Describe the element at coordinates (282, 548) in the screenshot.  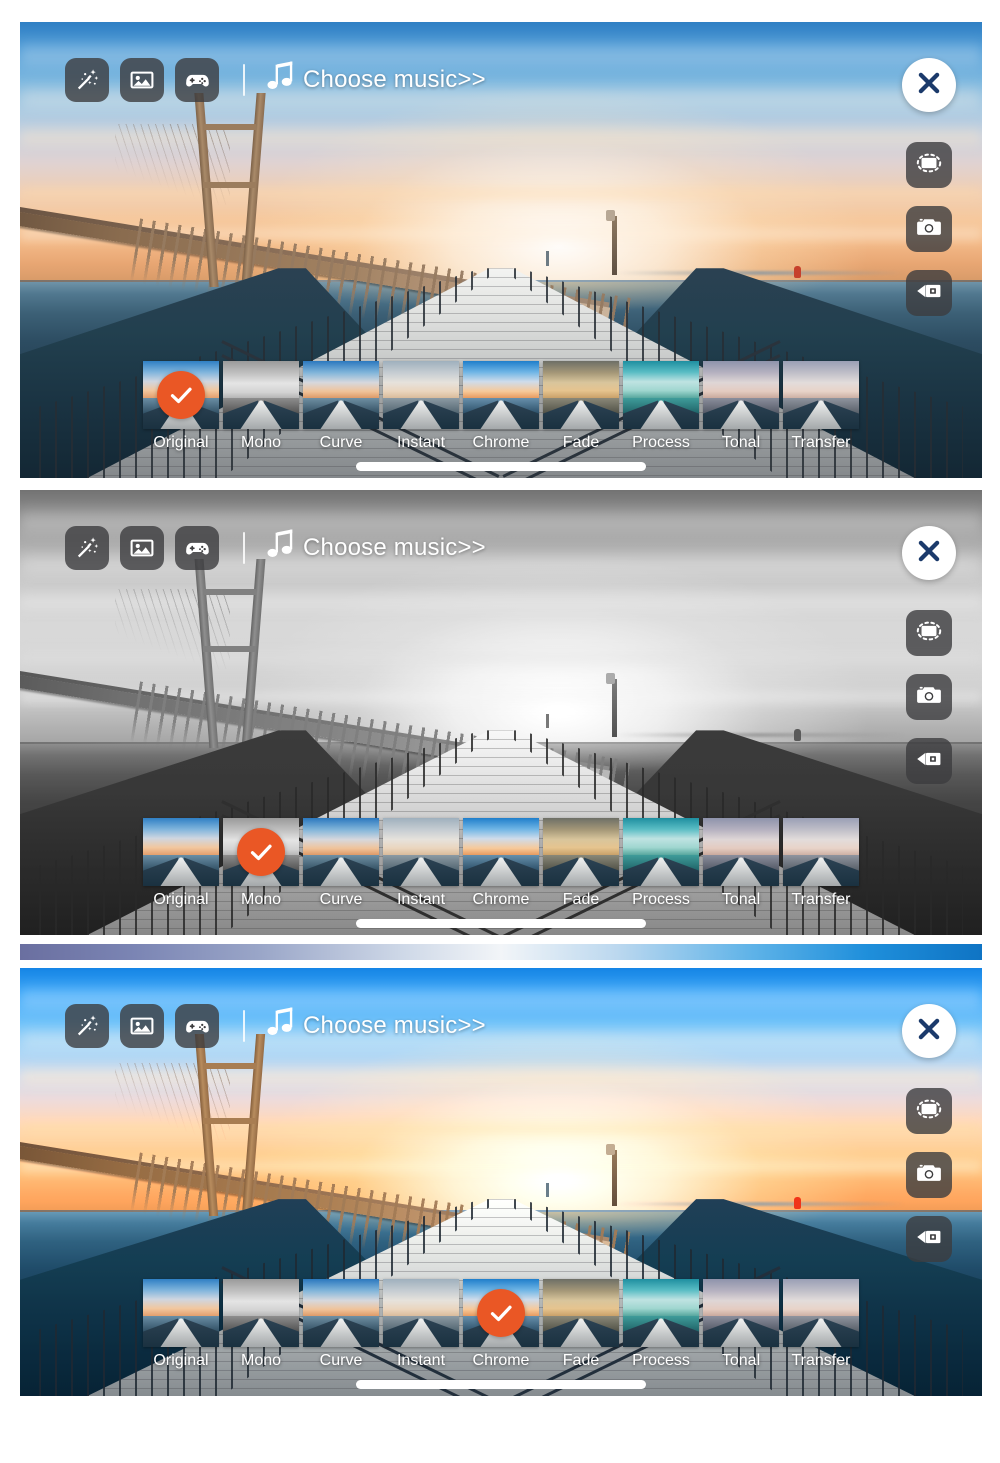
I see `music-note-icon` at that location.